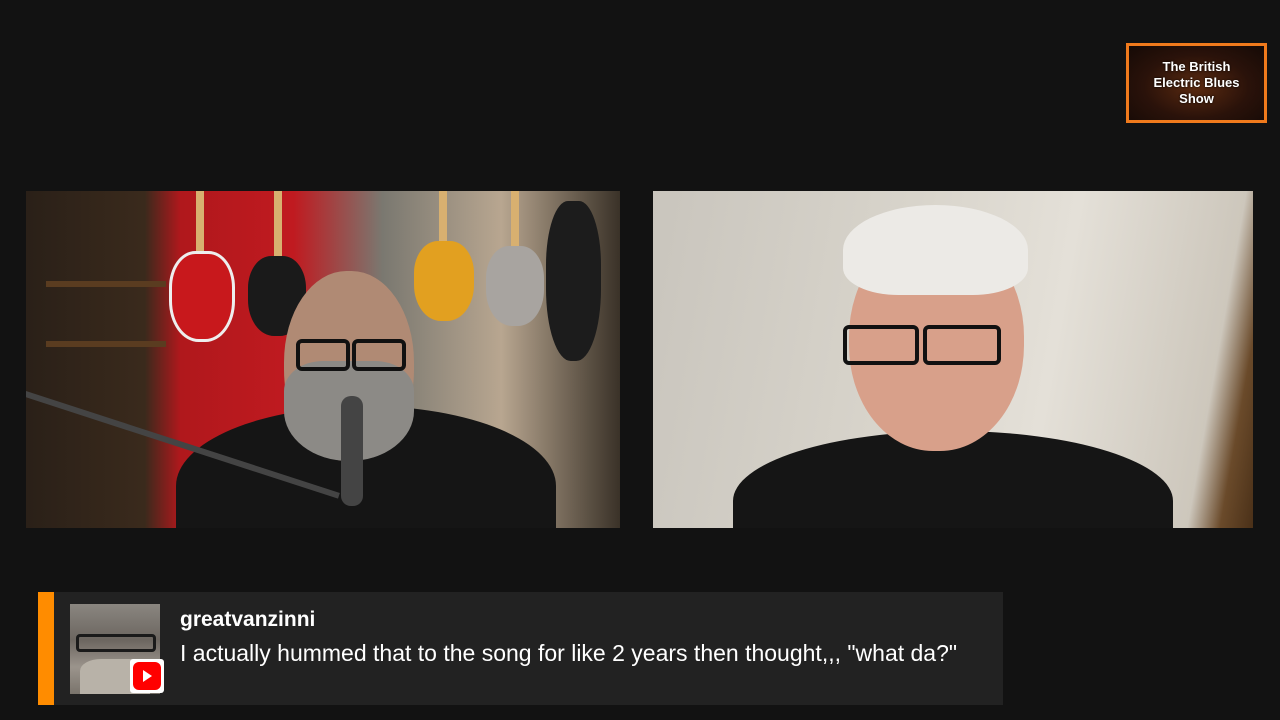 This screenshot has width=1280, height=720. I want to click on chat-accent-bar, so click(46, 648).